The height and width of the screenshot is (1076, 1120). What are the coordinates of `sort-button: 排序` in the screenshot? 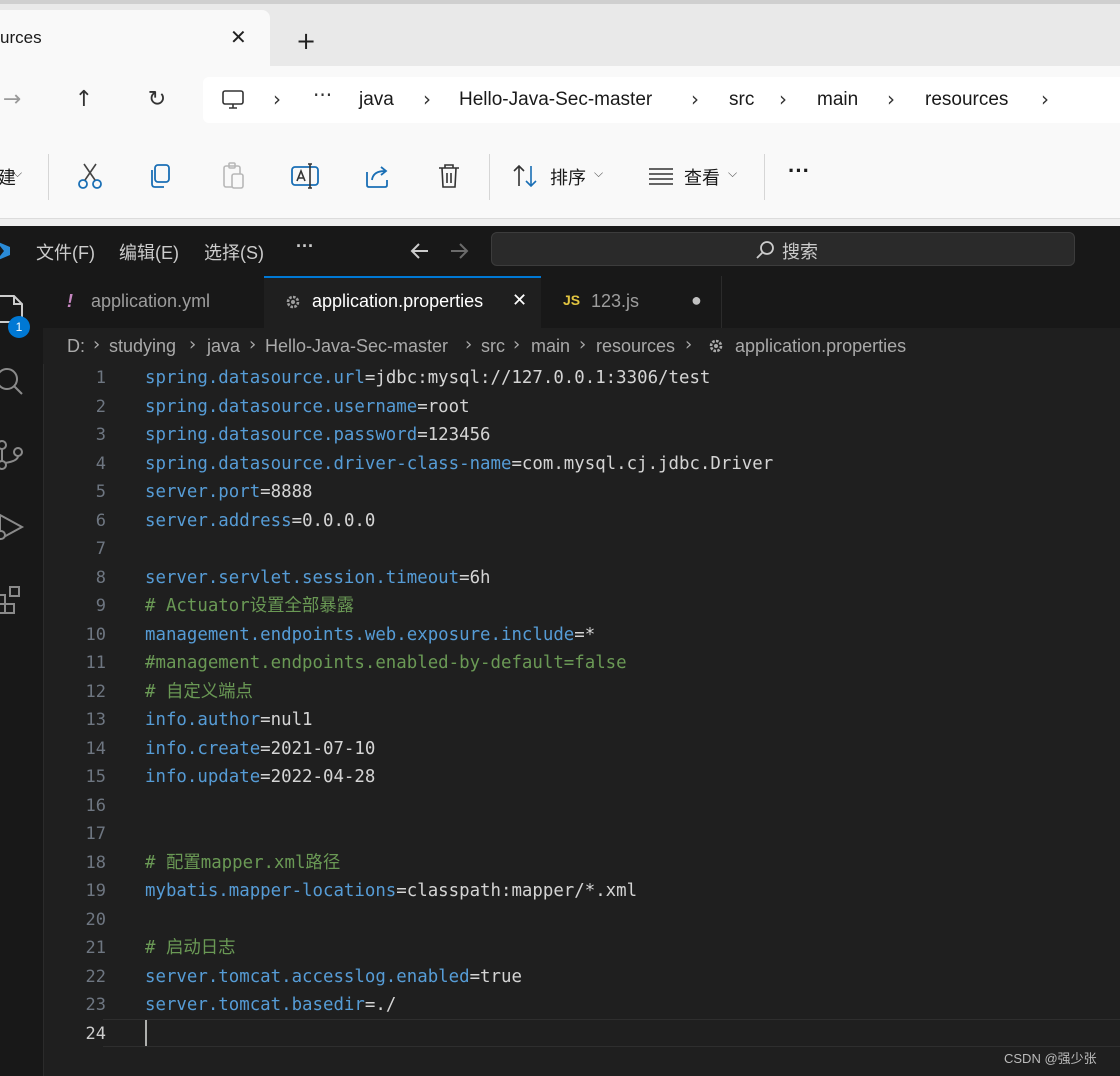 It's located at (568, 177).